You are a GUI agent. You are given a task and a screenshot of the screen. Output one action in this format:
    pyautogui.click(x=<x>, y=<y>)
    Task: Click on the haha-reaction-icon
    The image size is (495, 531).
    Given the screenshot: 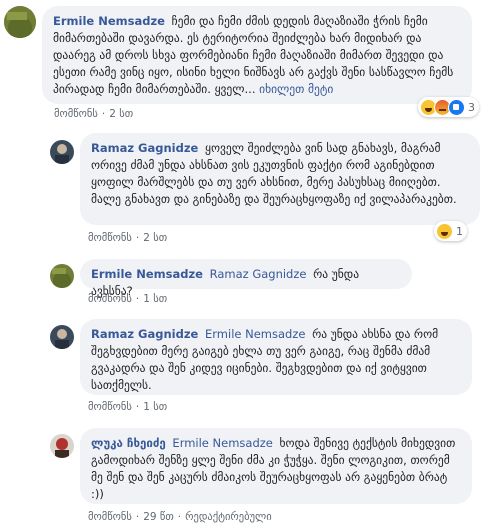 What is the action you would take?
    pyautogui.click(x=444, y=231)
    